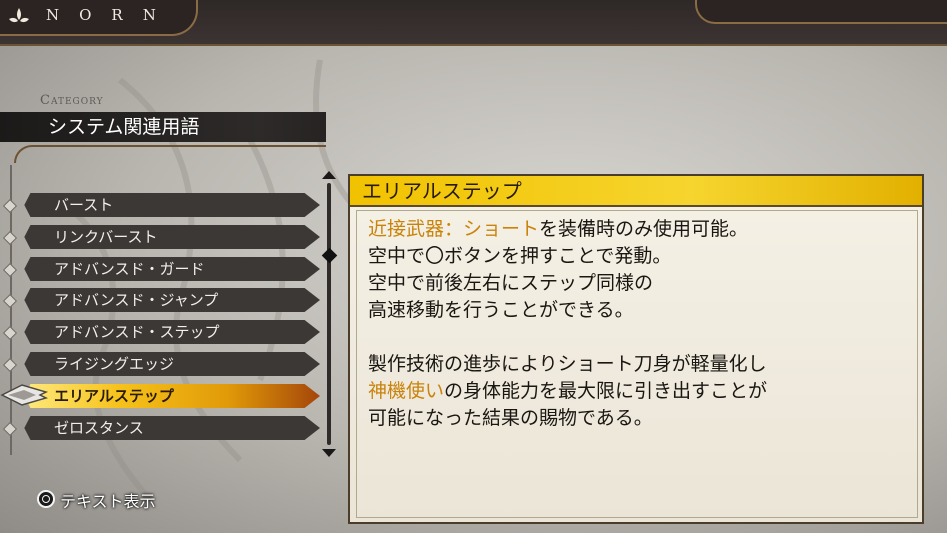 The image size is (947, 533). I want to click on category-caption: Category, so click(72, 100).